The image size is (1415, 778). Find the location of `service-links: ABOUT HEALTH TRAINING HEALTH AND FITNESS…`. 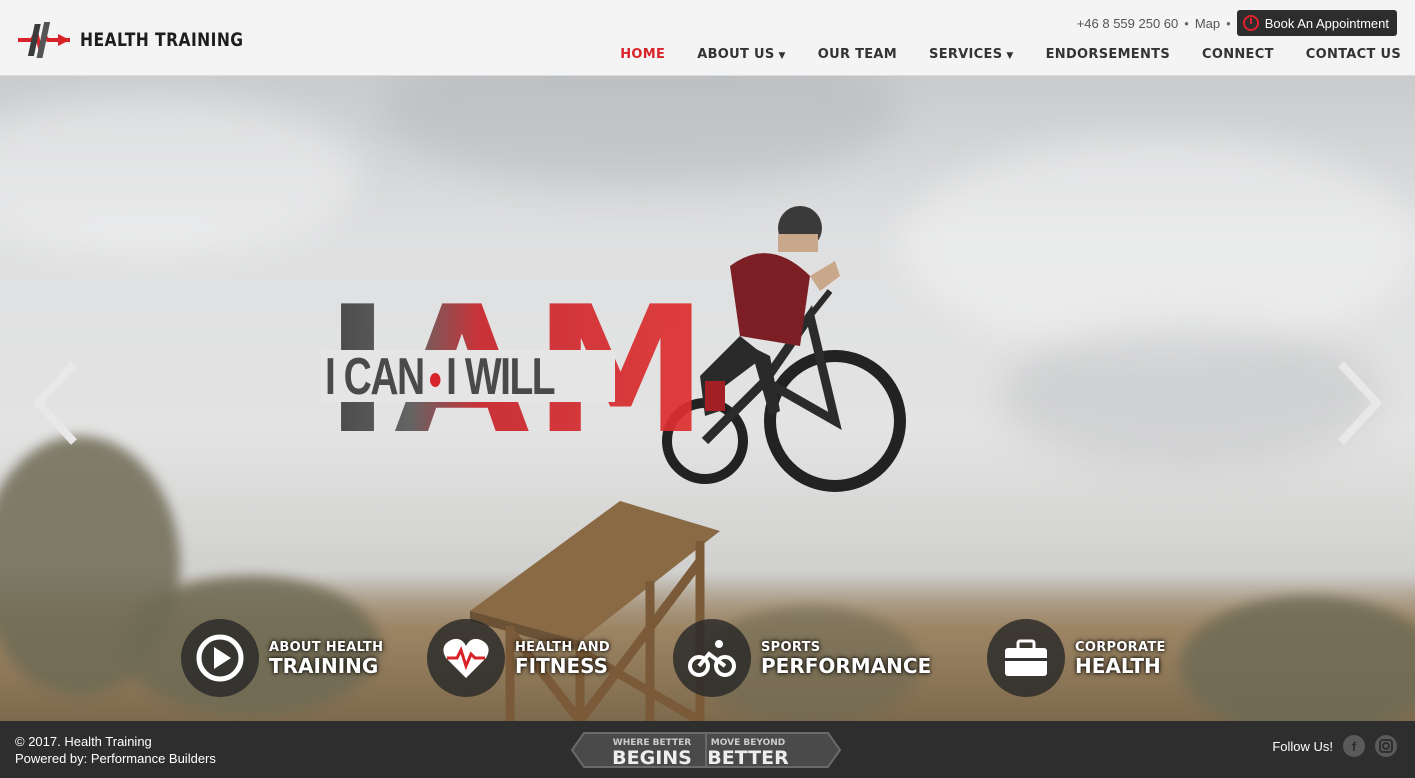

service-links: ABOUT HEALTH TRAINING HEALTH AND FITNESS… is located at coordinates (707, 659).